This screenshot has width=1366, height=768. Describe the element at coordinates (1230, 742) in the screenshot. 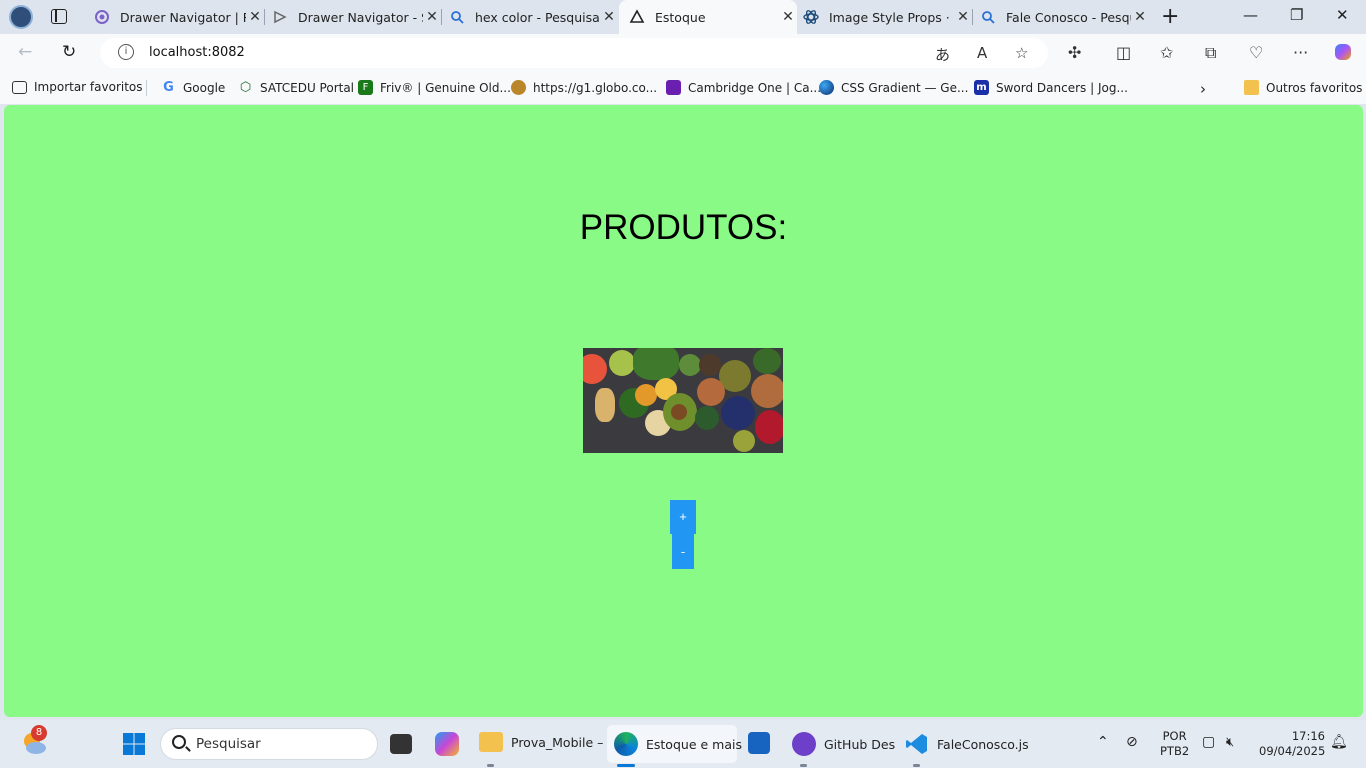

I see `volume-muted-icon: 🔇︎` at that location.